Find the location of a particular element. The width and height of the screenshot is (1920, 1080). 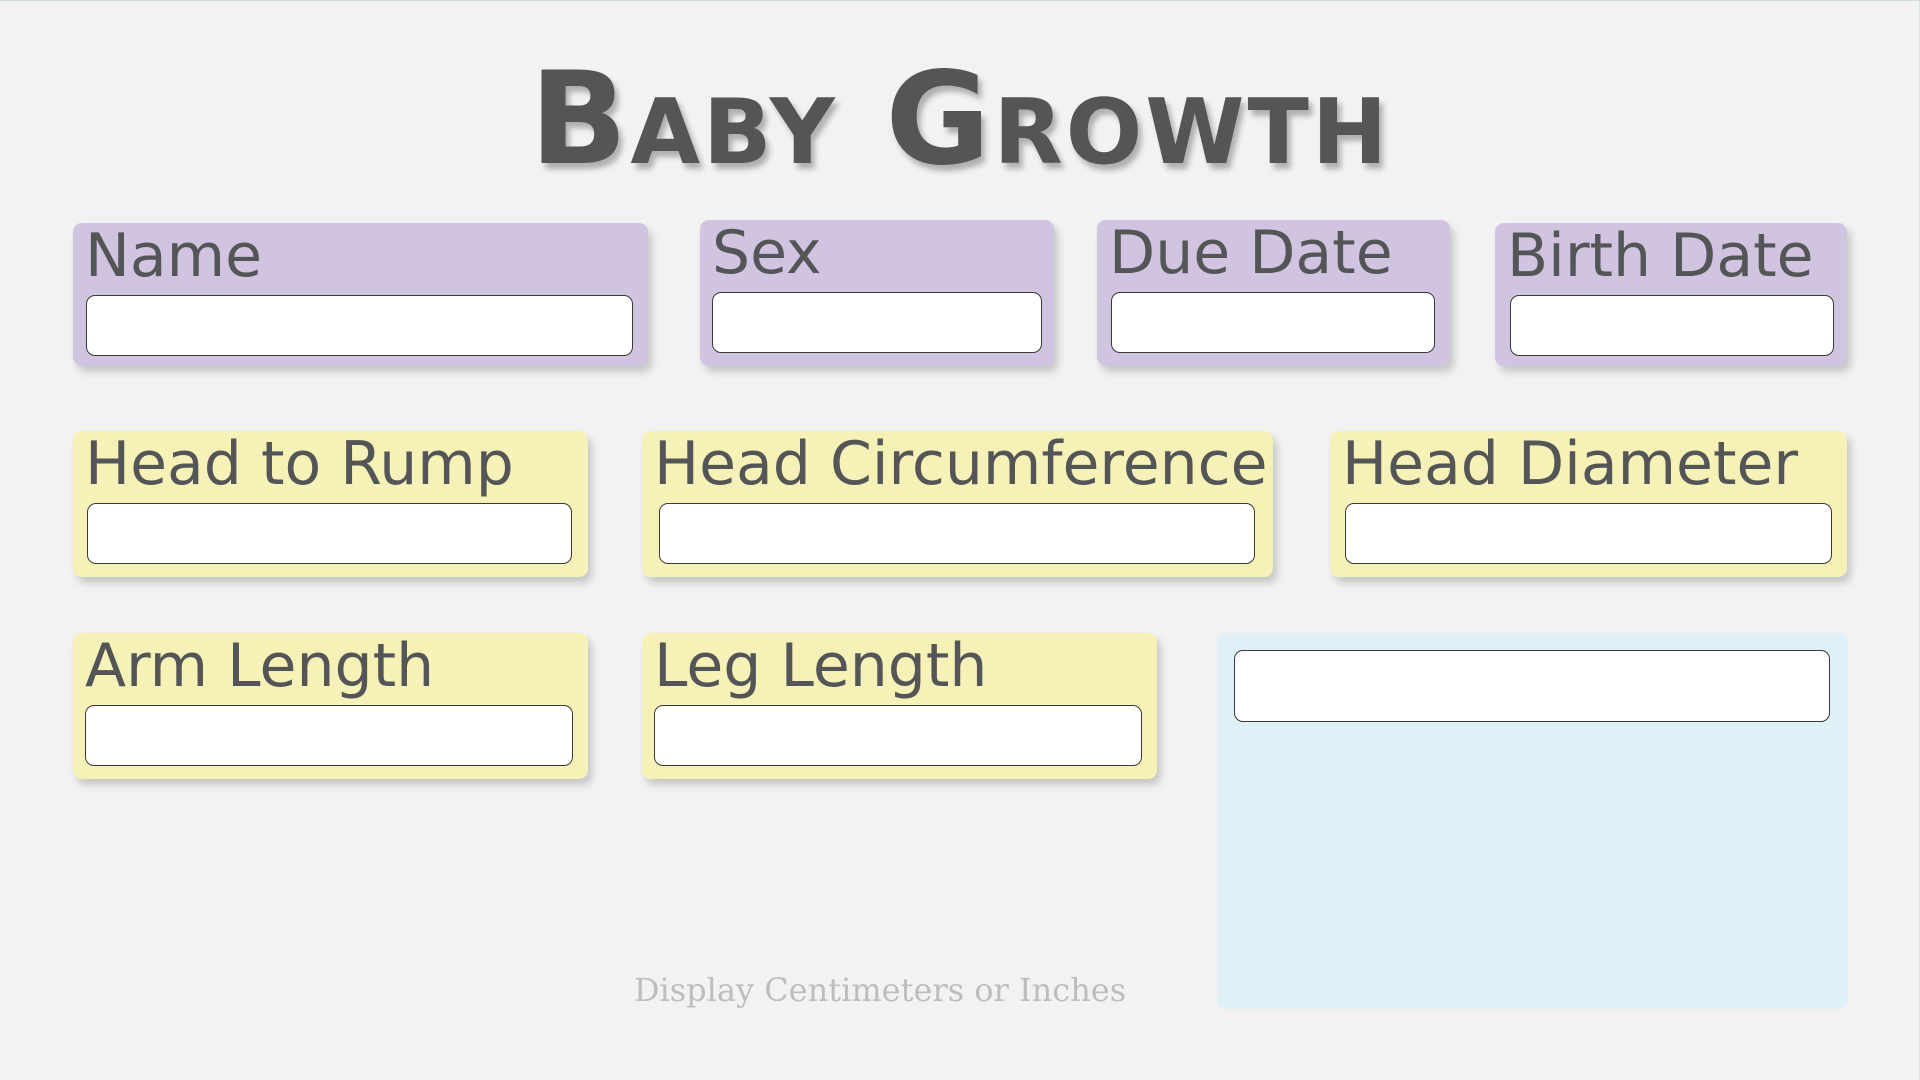

due-date-input is located at coordinates (1273, 322).